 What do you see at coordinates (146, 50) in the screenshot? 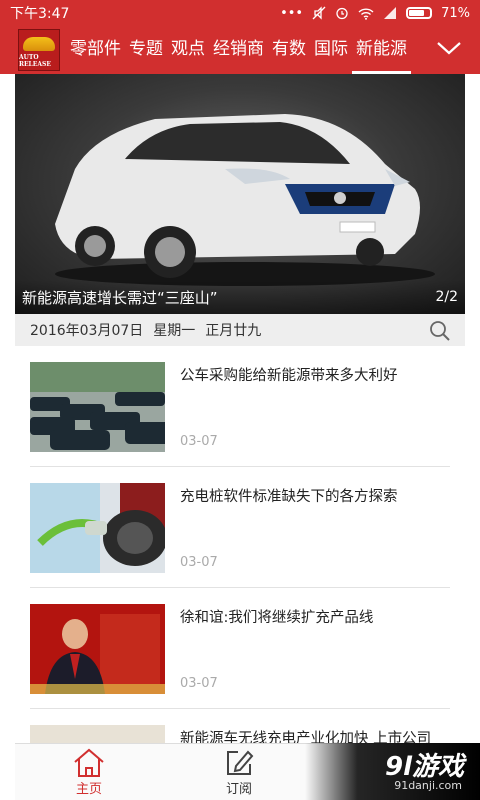
I see `tab-special: 专题` at bounding box center [146, 50].